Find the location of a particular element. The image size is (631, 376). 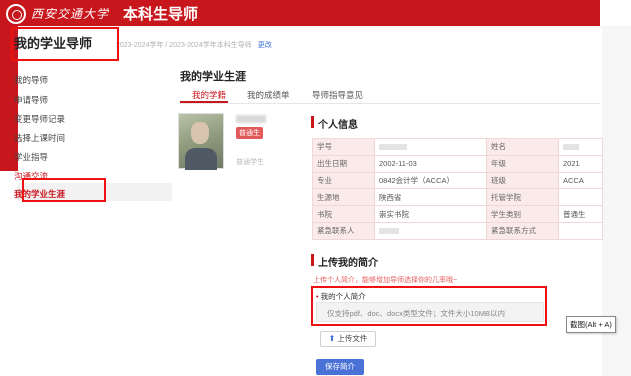

table-cell-value: 2021 is located at coordinates (580, 163).